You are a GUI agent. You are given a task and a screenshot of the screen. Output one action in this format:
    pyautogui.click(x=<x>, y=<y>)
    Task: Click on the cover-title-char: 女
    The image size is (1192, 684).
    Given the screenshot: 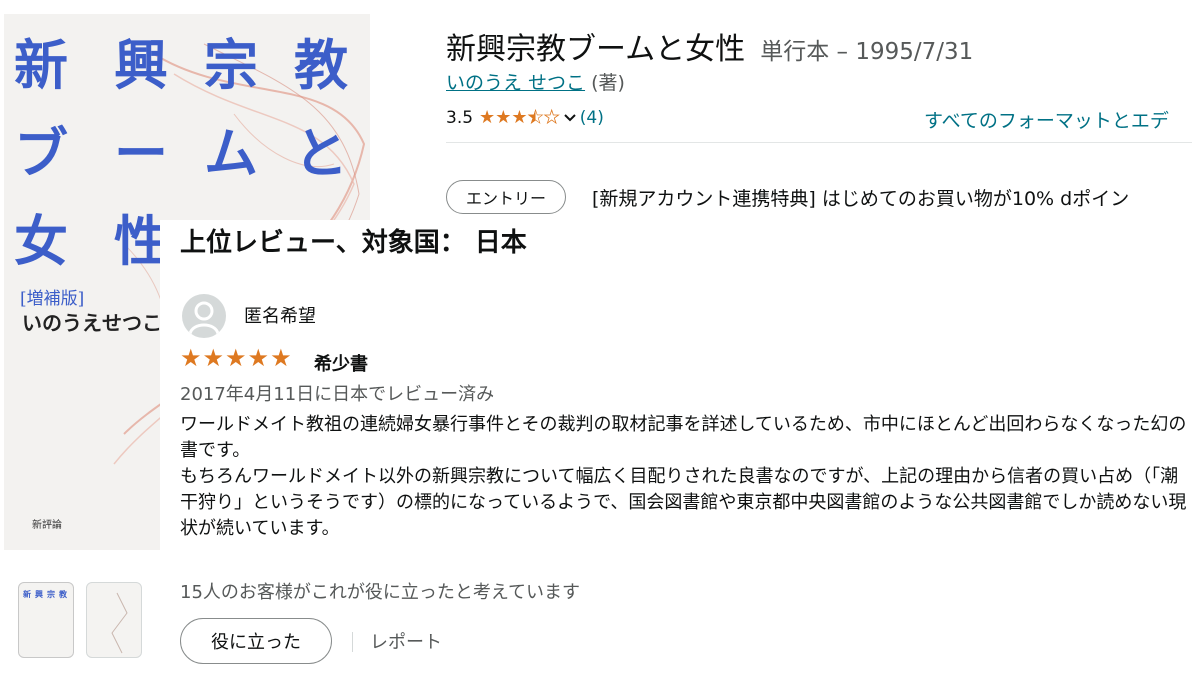 What is the action you would take?
    pyautogui.click(x=41, y=241)
    